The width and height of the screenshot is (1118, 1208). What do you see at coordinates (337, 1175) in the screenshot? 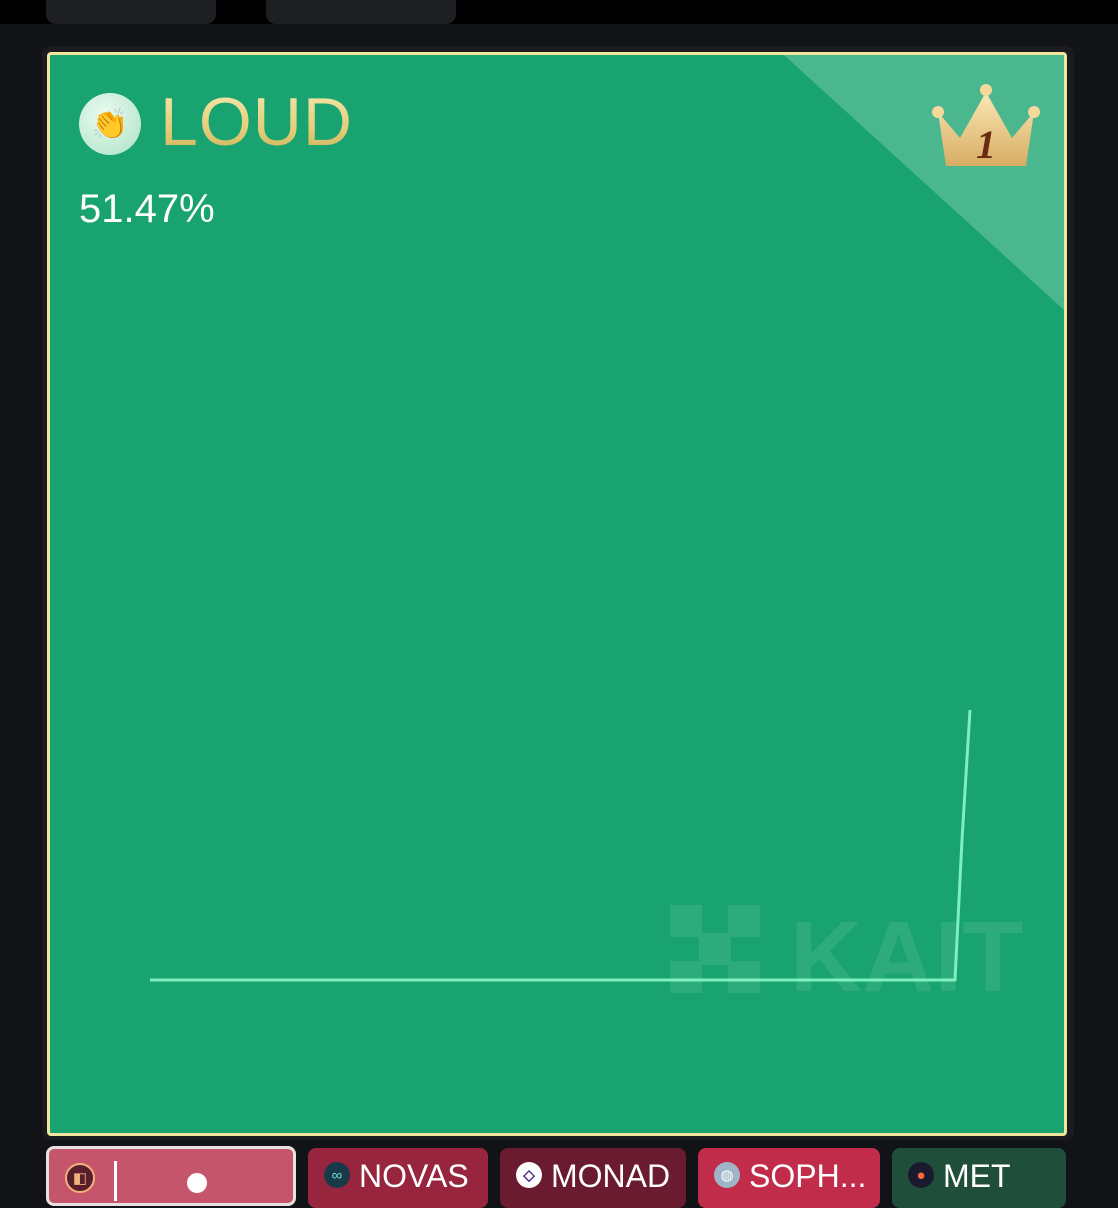
I see `novas-icon: ∞` at bounding box center [337, 1175].